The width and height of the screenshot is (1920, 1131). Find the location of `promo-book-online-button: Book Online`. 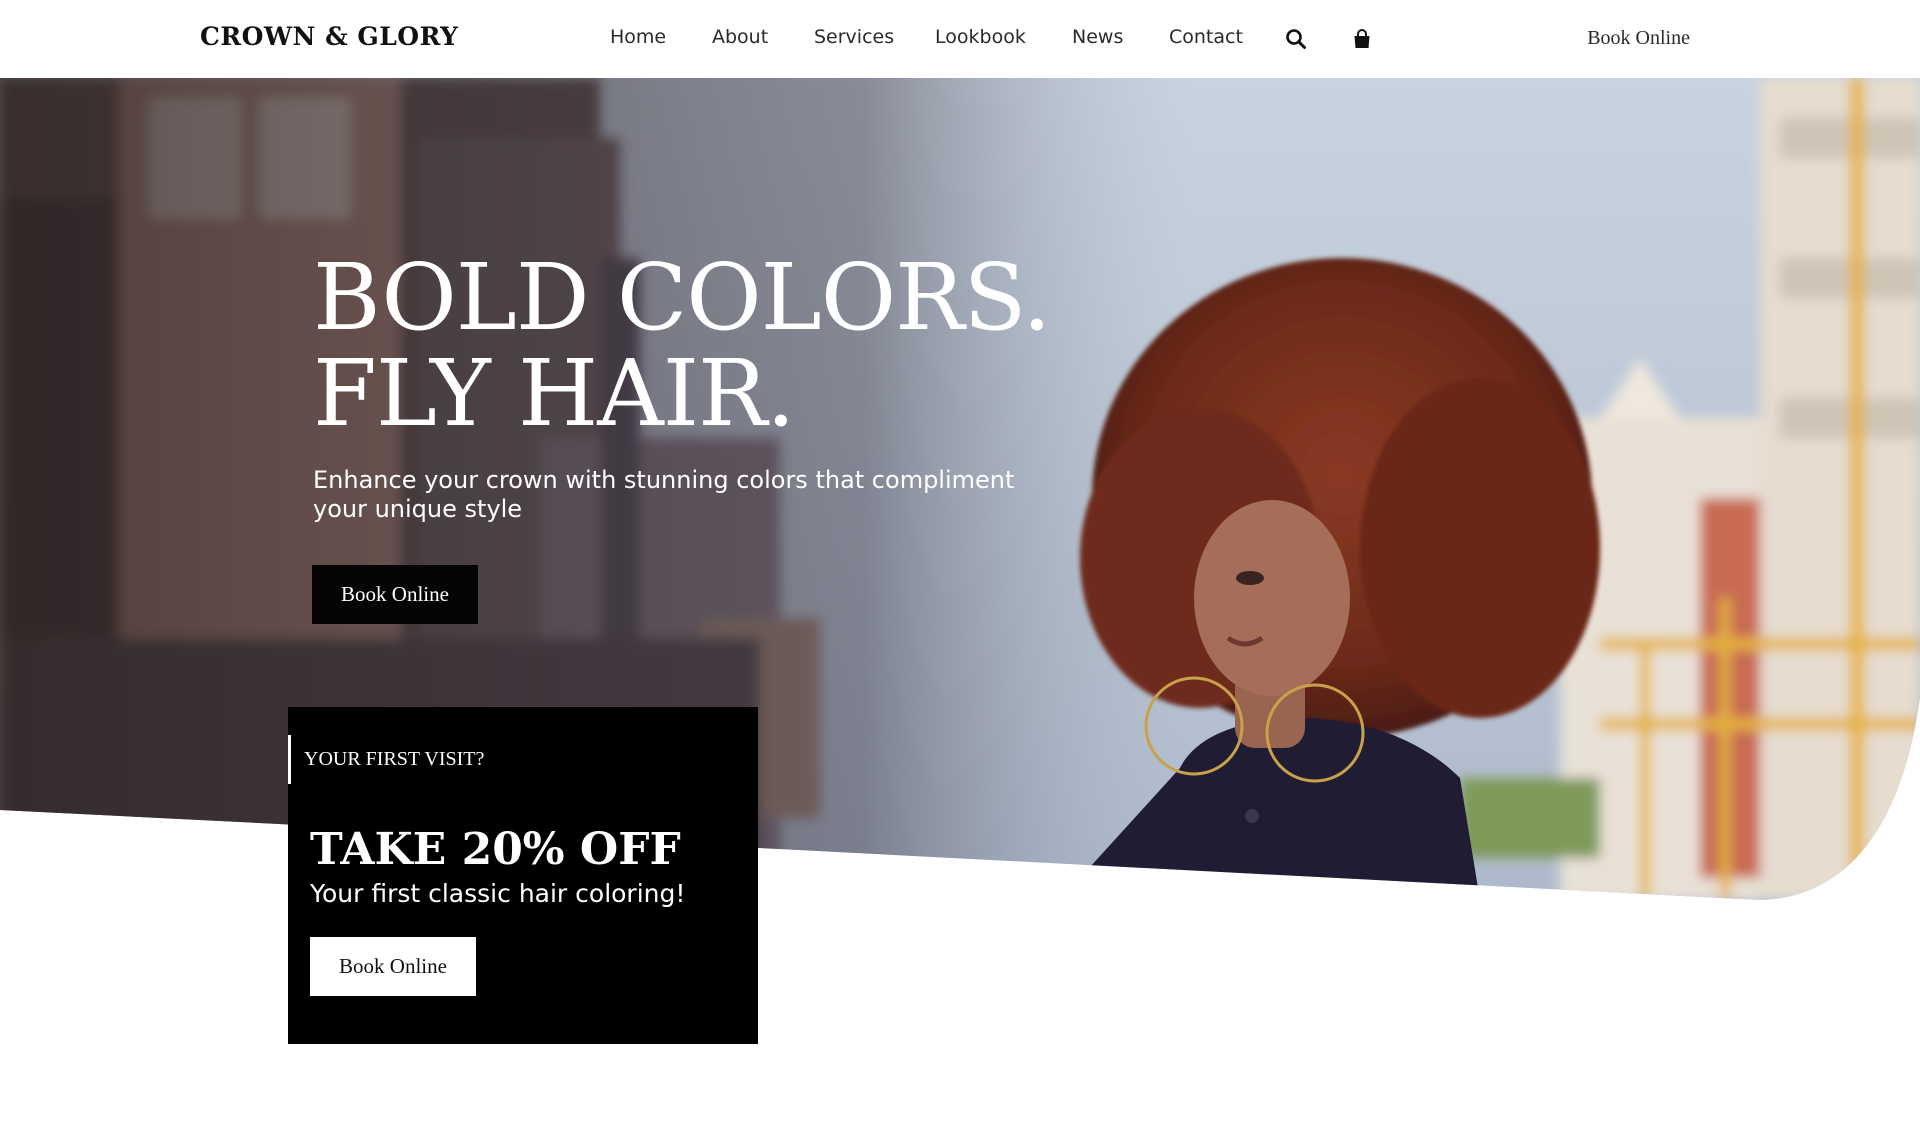

promo-book-online-button: Book Online is located at coordinates (393, 966).